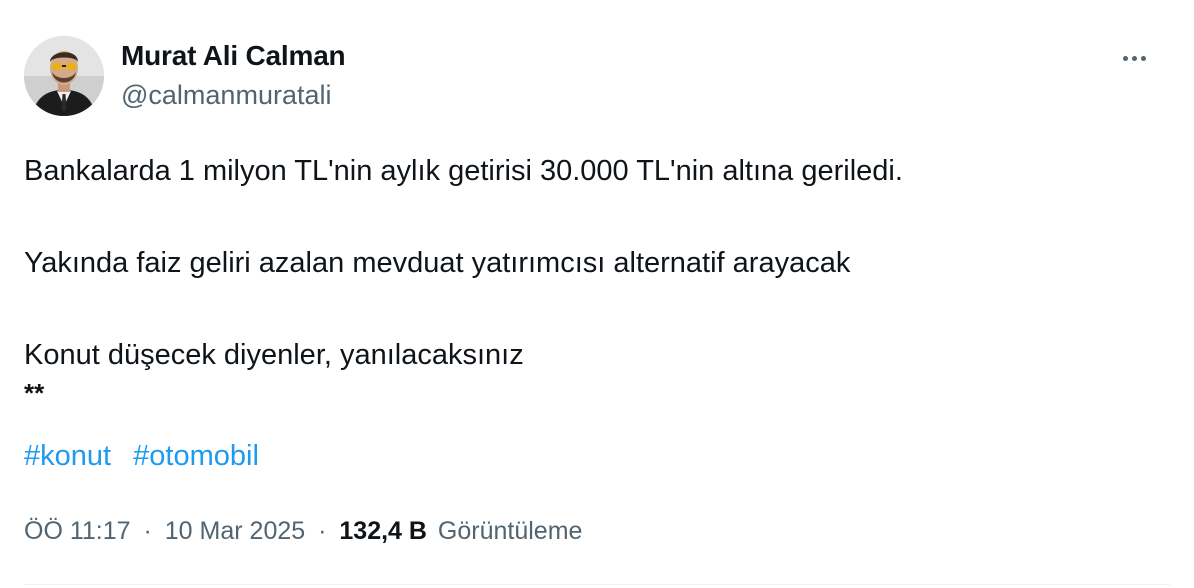  What do you see at coordinates (233, 56) in the screenshot?
I see `author-name: Murat Ali Calman` at bounding box center [233, 56].